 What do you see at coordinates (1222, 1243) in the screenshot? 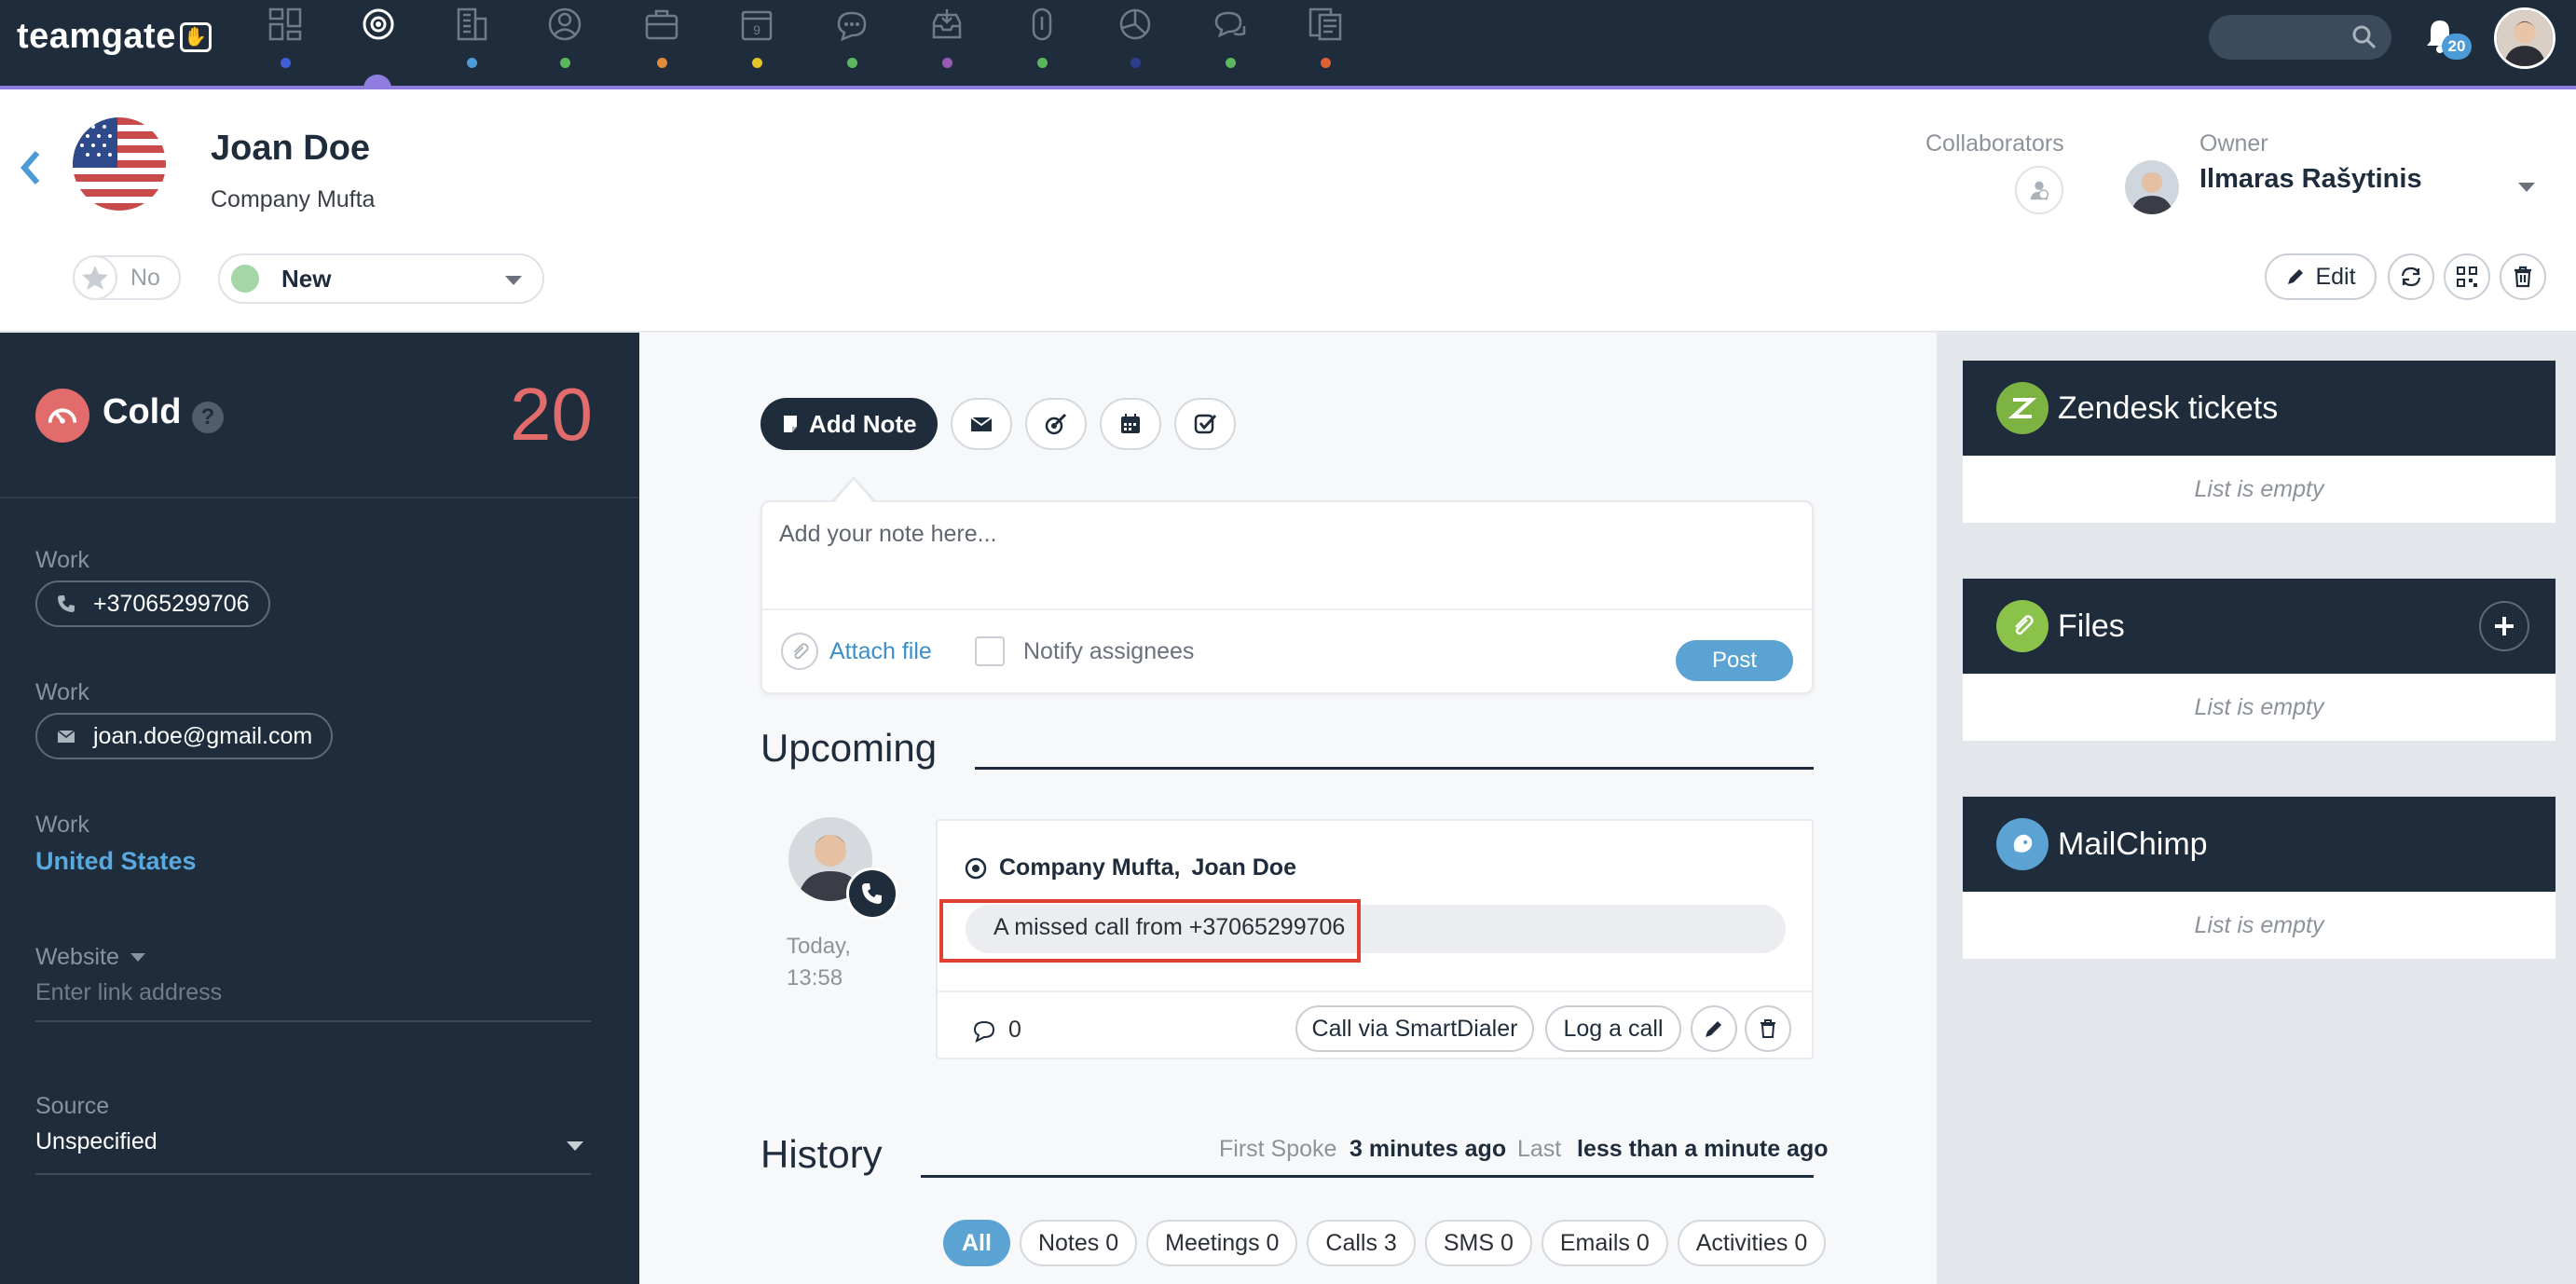
I see `filter-meetings: Meetings 0` at bounding box center [1222, 1243].